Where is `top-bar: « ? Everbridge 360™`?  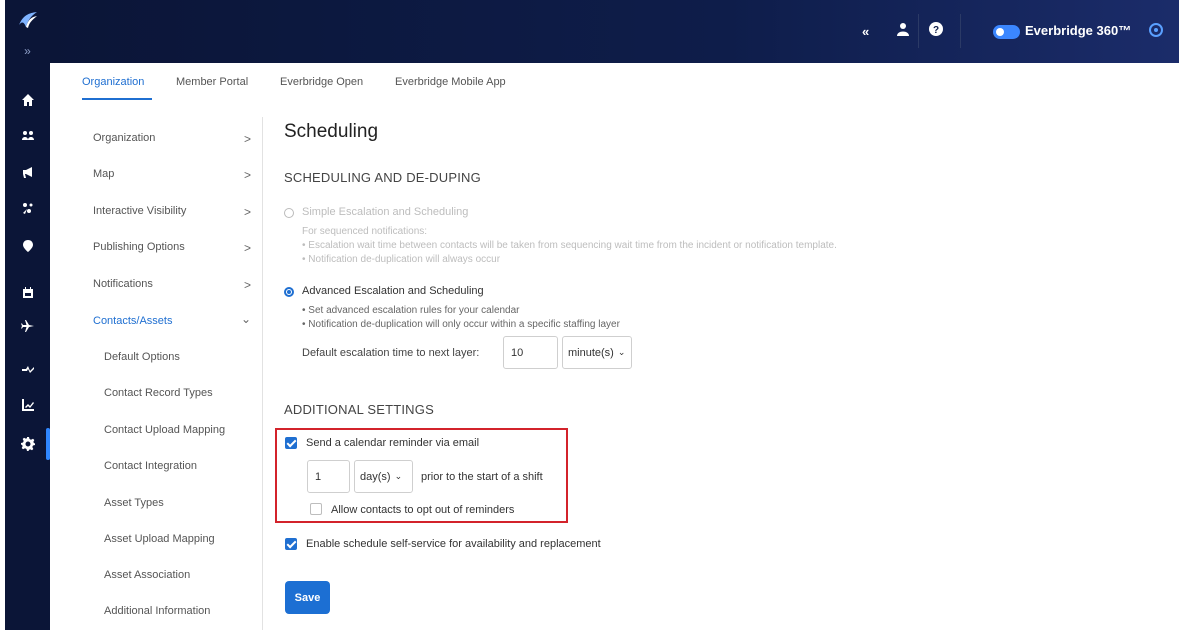 top-bar: « ? Everbridge 360™ is located at coordinates (614, 31).